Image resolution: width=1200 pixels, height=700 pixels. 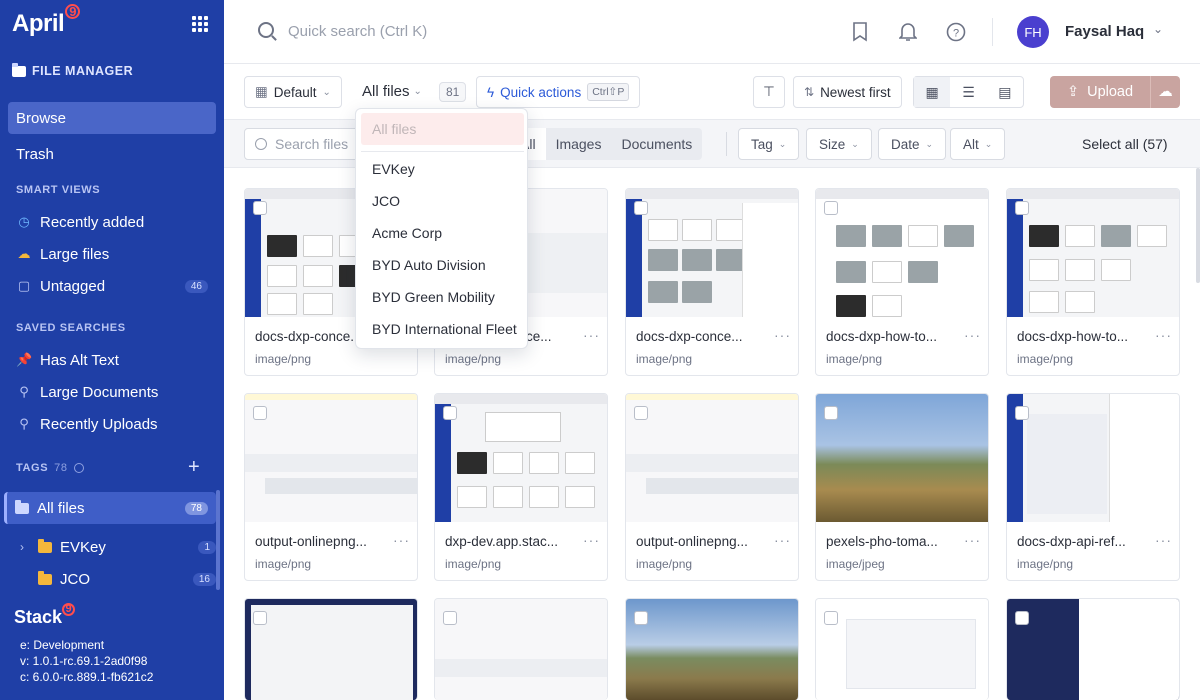 What do you see at coordinates (558, 92) in the screenshot?
I see `quick-actions-button: ϟ Quick actions Ctrl⇧P` at bounding box center [558, 92].